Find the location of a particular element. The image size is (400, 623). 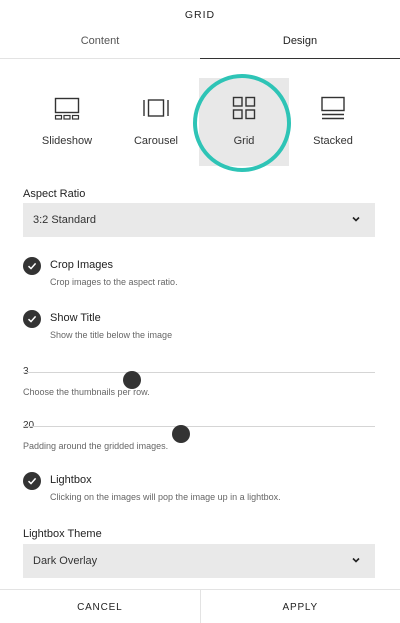

aspect-ratio-label: Aspect Ratio is located at coordinates (54, 194).